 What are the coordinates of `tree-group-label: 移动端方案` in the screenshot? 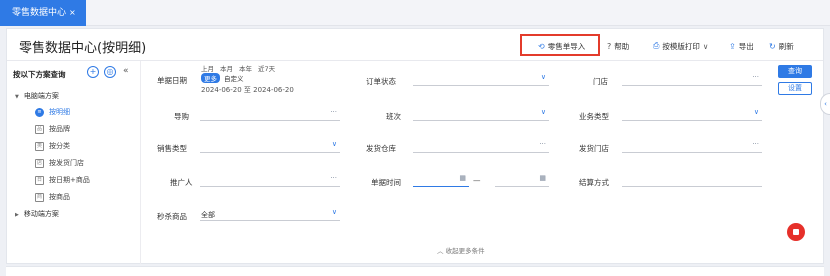 It's located at (41, 214).